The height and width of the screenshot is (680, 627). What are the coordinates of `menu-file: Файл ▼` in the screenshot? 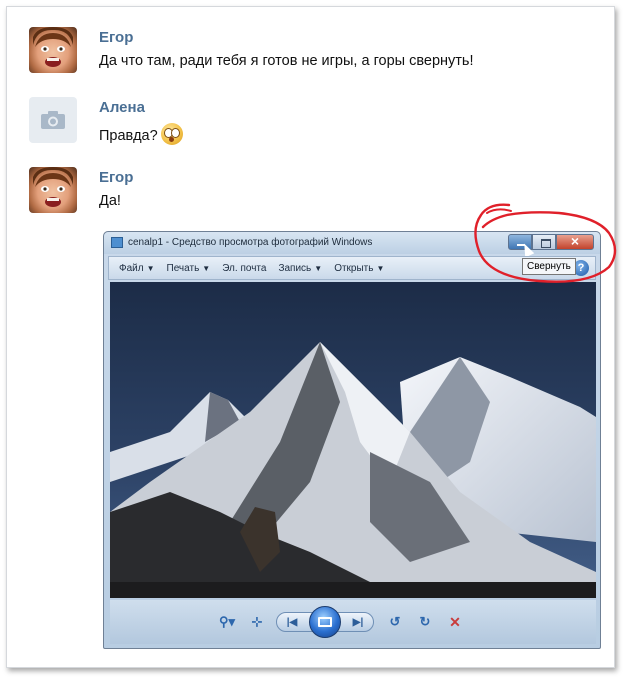 It's located at (137, 268).